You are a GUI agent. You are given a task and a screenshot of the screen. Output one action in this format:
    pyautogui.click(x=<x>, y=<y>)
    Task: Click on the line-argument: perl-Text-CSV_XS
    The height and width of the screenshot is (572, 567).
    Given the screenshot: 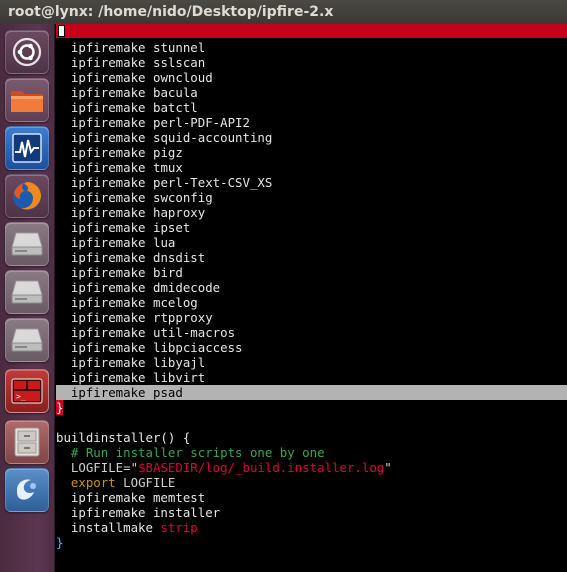 What is the action you would take?
    pyautogui.click(x=213, y=182)
    